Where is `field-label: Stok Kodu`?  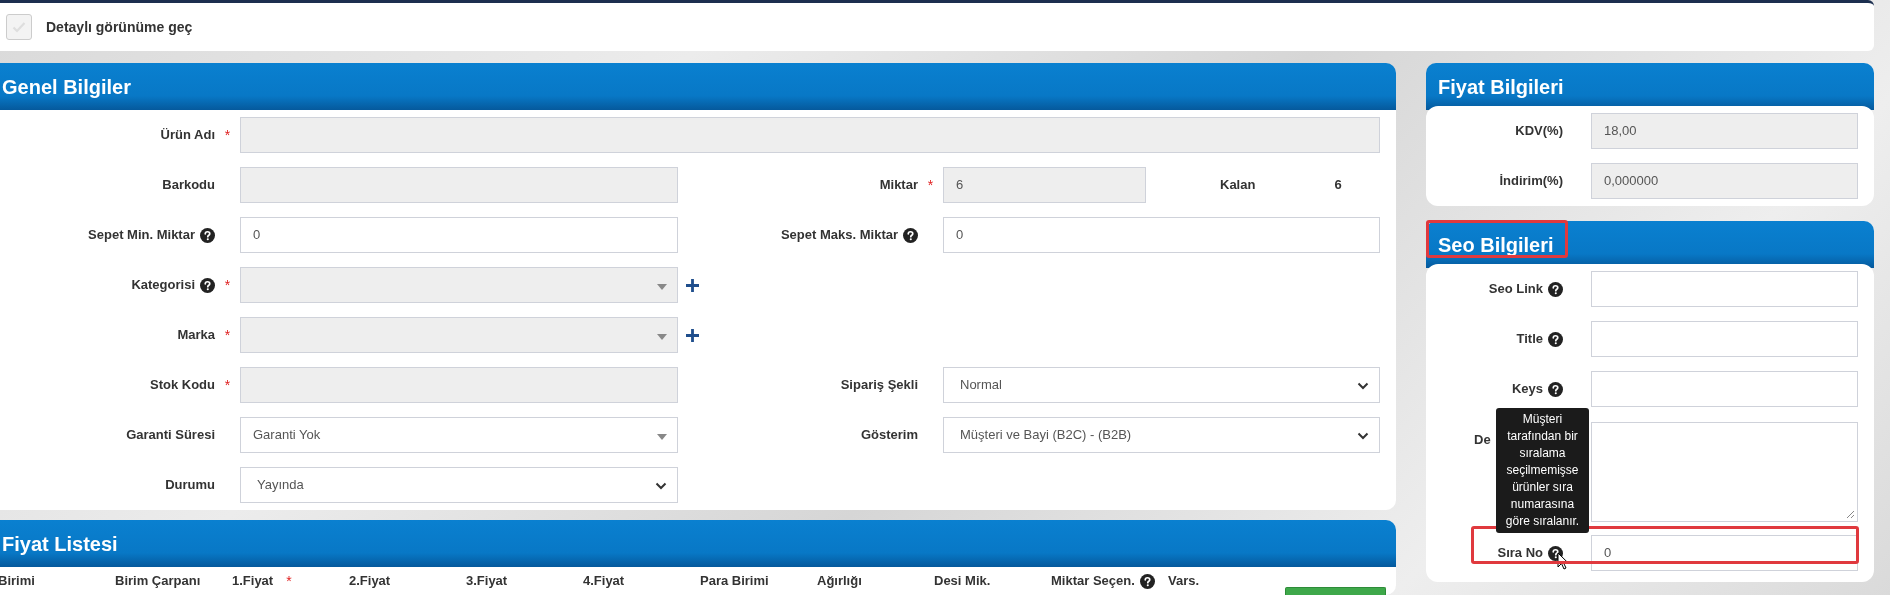 field-label: Stok Kodu is located at coordinates (182, 385).